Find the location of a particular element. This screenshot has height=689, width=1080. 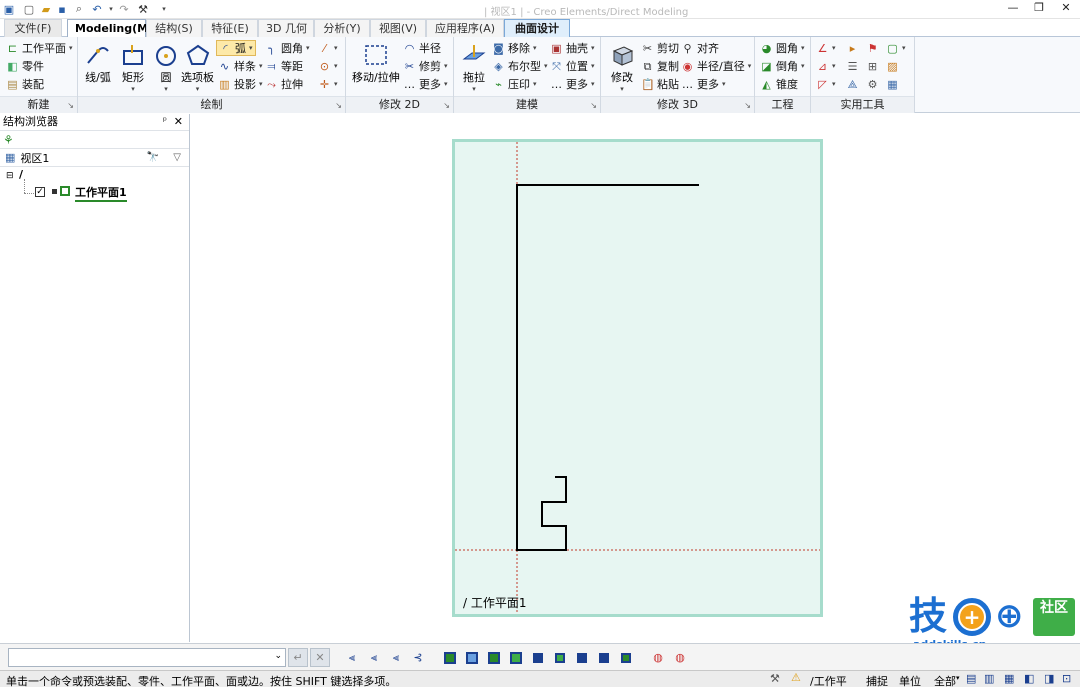

taper-button: ◭ 锥度 is located at coordinates (779, 84).